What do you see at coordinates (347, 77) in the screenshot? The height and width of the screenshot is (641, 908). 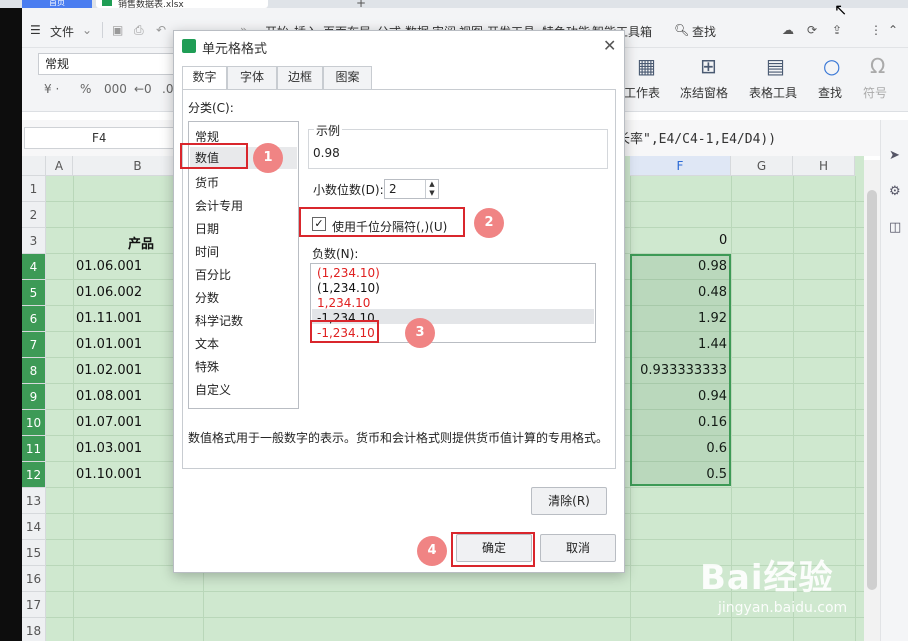 I see `tab-pattern: 图案` at bounding box center [347, 77].